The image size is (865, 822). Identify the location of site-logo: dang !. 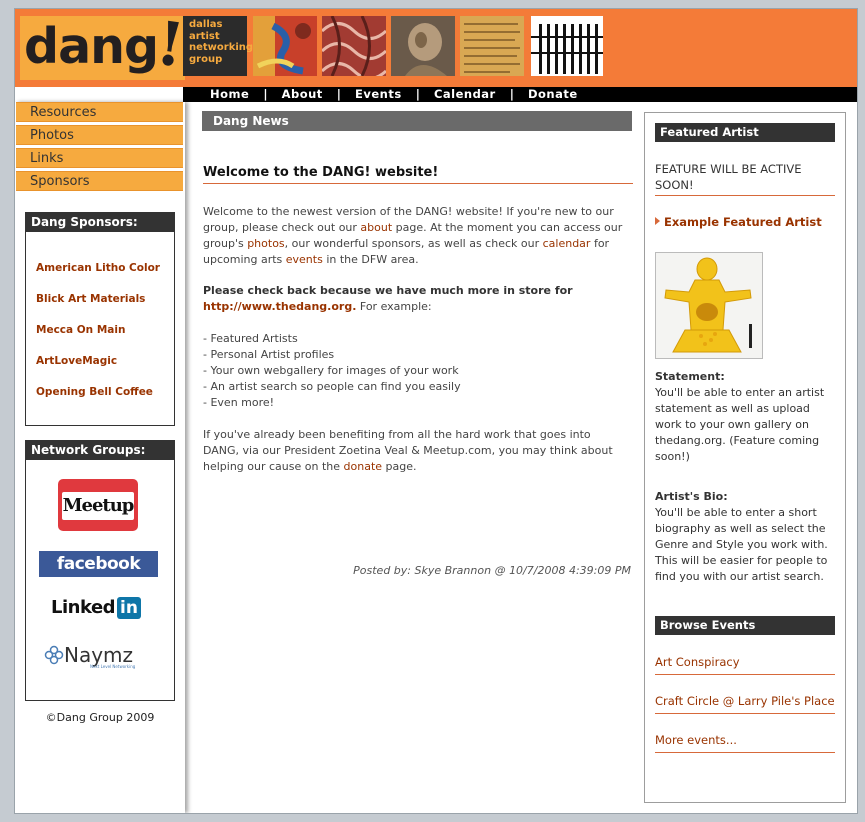
(104, 45).